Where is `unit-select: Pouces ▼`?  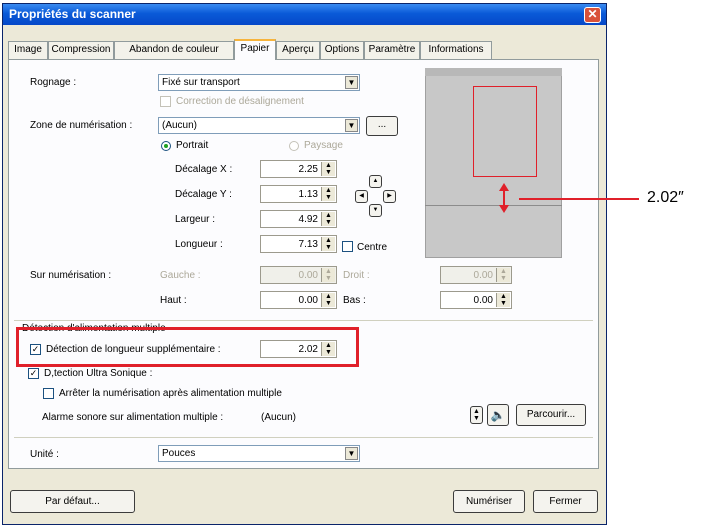
unit-select: Pouces ▼ is located at coordinates (259, 453).